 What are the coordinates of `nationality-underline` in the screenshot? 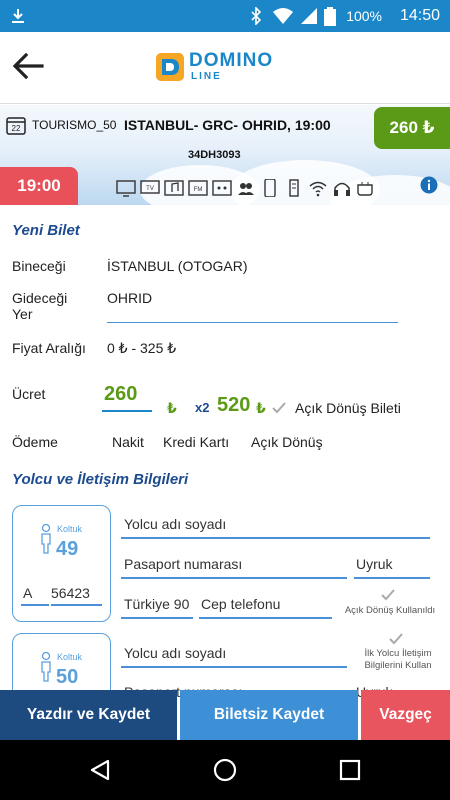 It's located at (392, 578).